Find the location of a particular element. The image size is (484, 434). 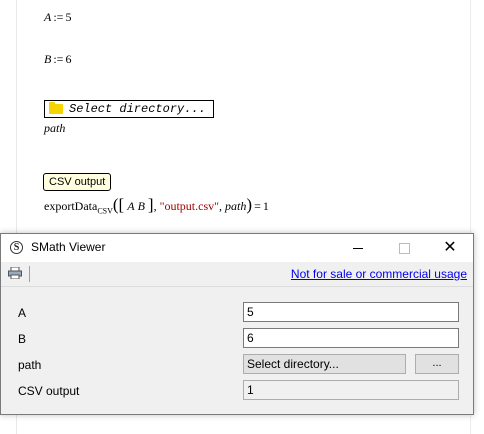

toolbar-separator is located at coordinates (29, 274).